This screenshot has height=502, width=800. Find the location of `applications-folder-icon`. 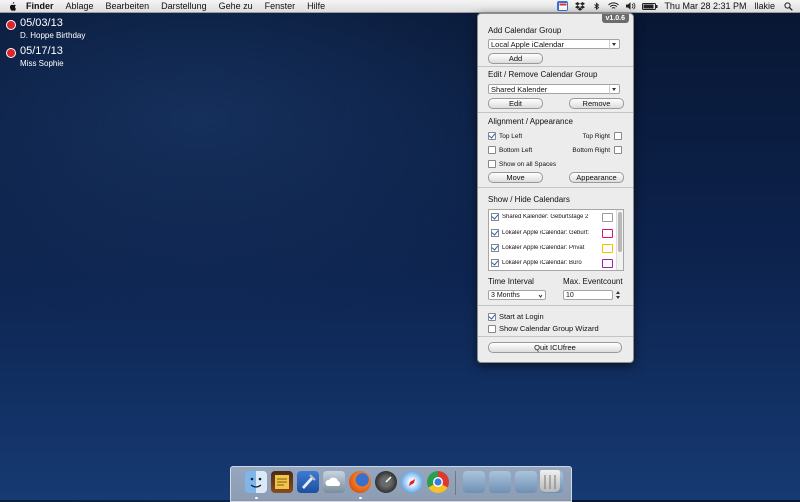

applications-folder-icon is located at coordinates (474, 482).